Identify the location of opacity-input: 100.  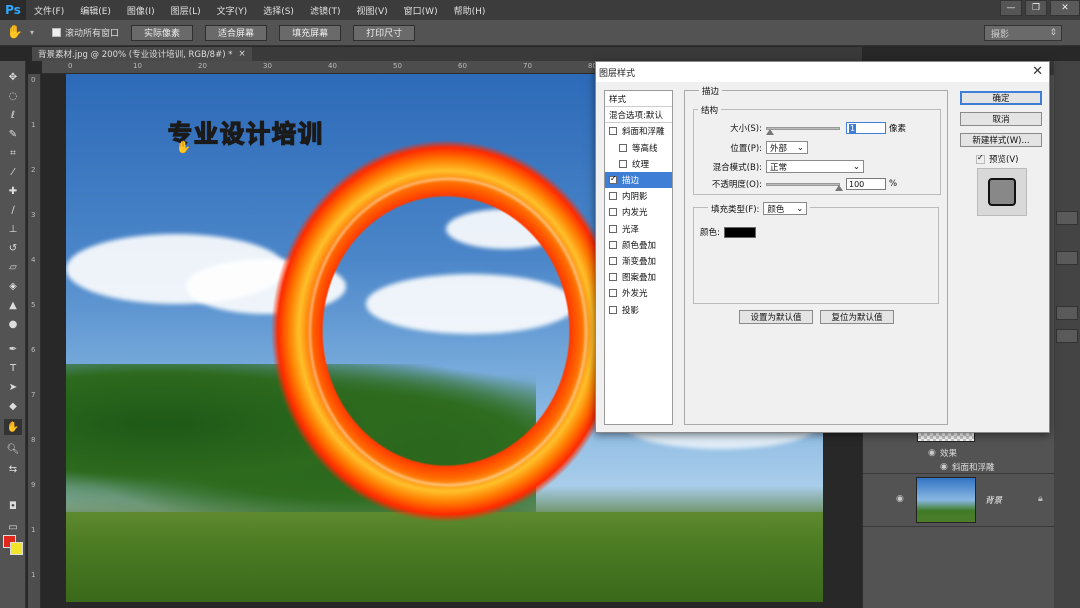
(866, 184).